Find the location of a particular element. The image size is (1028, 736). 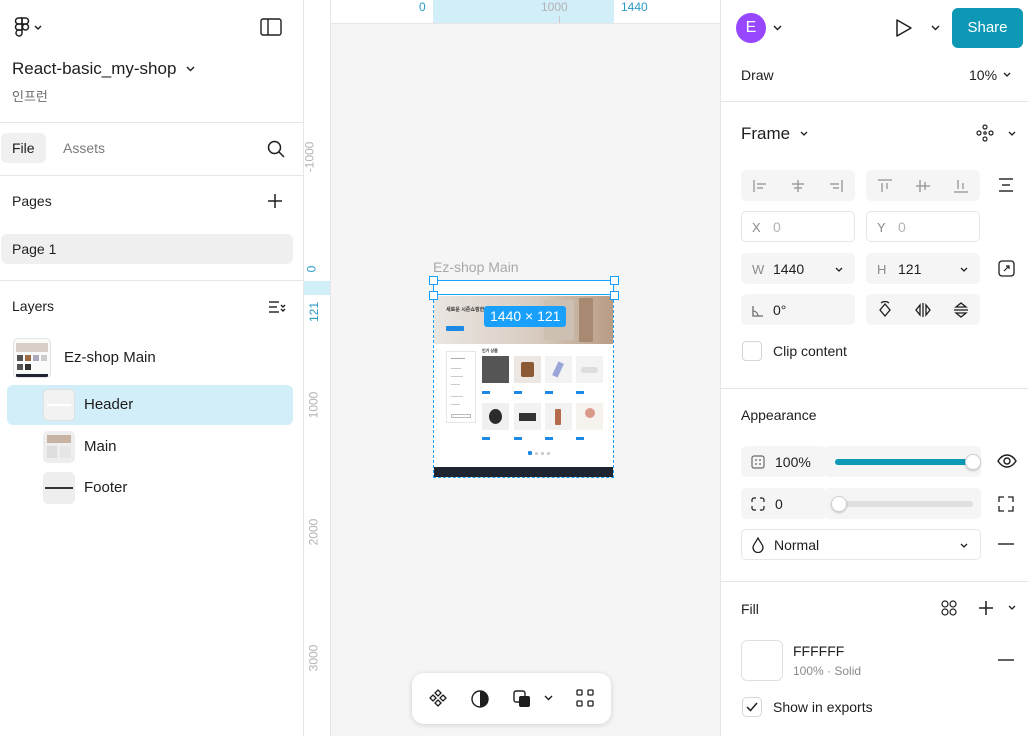

layer-label: Footer is located at coordinates (106, 487).